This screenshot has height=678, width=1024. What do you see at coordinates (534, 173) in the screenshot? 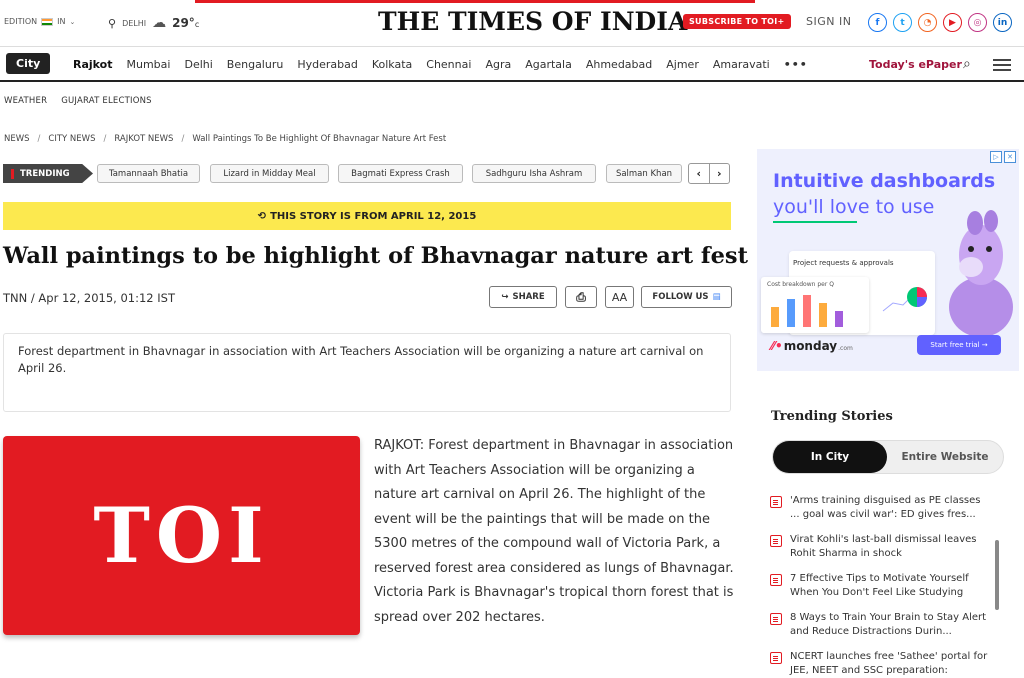
I see `trending-chip: Sadhguru Isha Ashram` at bounding box center [534, 173].